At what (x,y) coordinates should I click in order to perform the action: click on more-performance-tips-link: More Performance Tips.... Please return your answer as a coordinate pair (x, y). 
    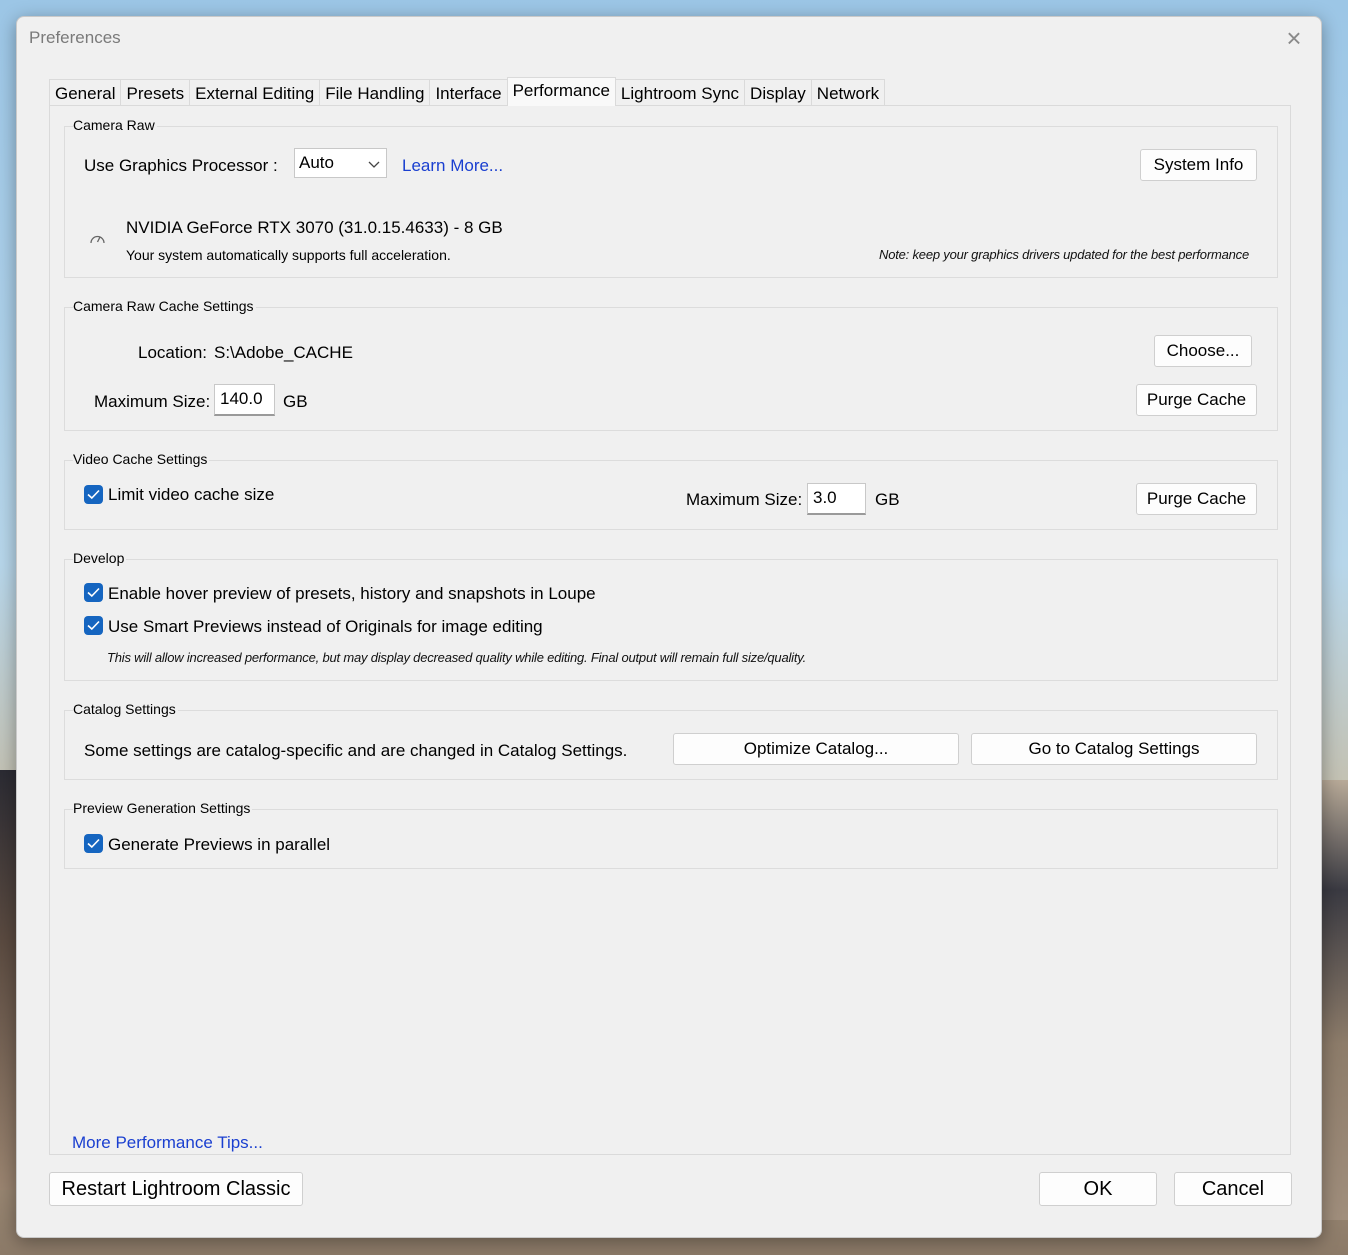
    Looking at the image, I should click on (167, 1143).